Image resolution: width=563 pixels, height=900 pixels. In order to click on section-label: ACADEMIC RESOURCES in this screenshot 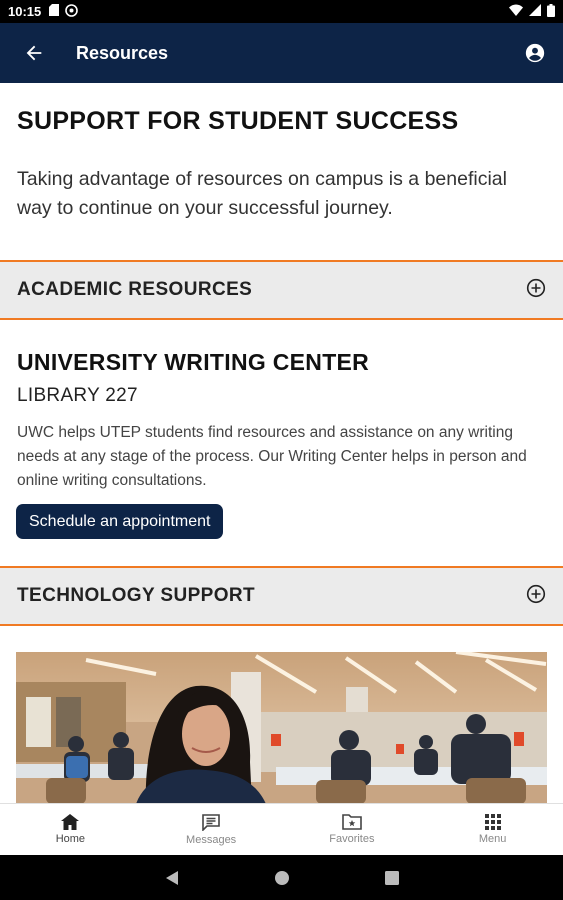, I will do `click(135, 289)`.